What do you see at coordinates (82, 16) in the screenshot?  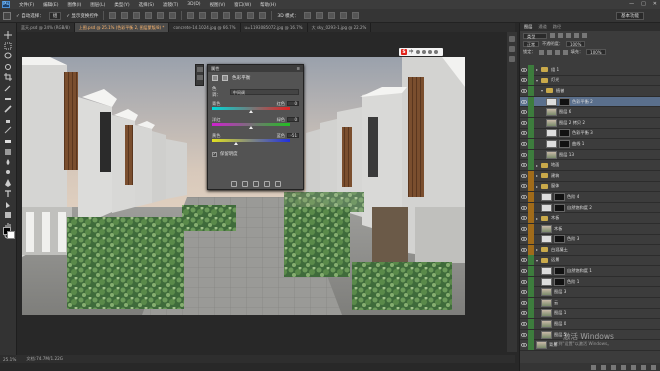 I see `show-transform-checkbox: ✓ 显示变换控件` at bounding box center [82, 16].